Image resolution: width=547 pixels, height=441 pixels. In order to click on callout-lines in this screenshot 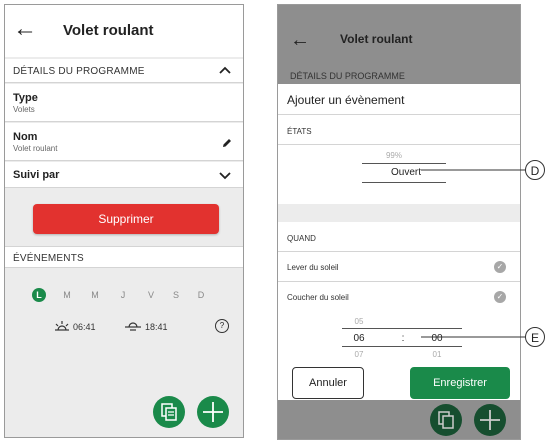, I will do `click(474, 253)`.